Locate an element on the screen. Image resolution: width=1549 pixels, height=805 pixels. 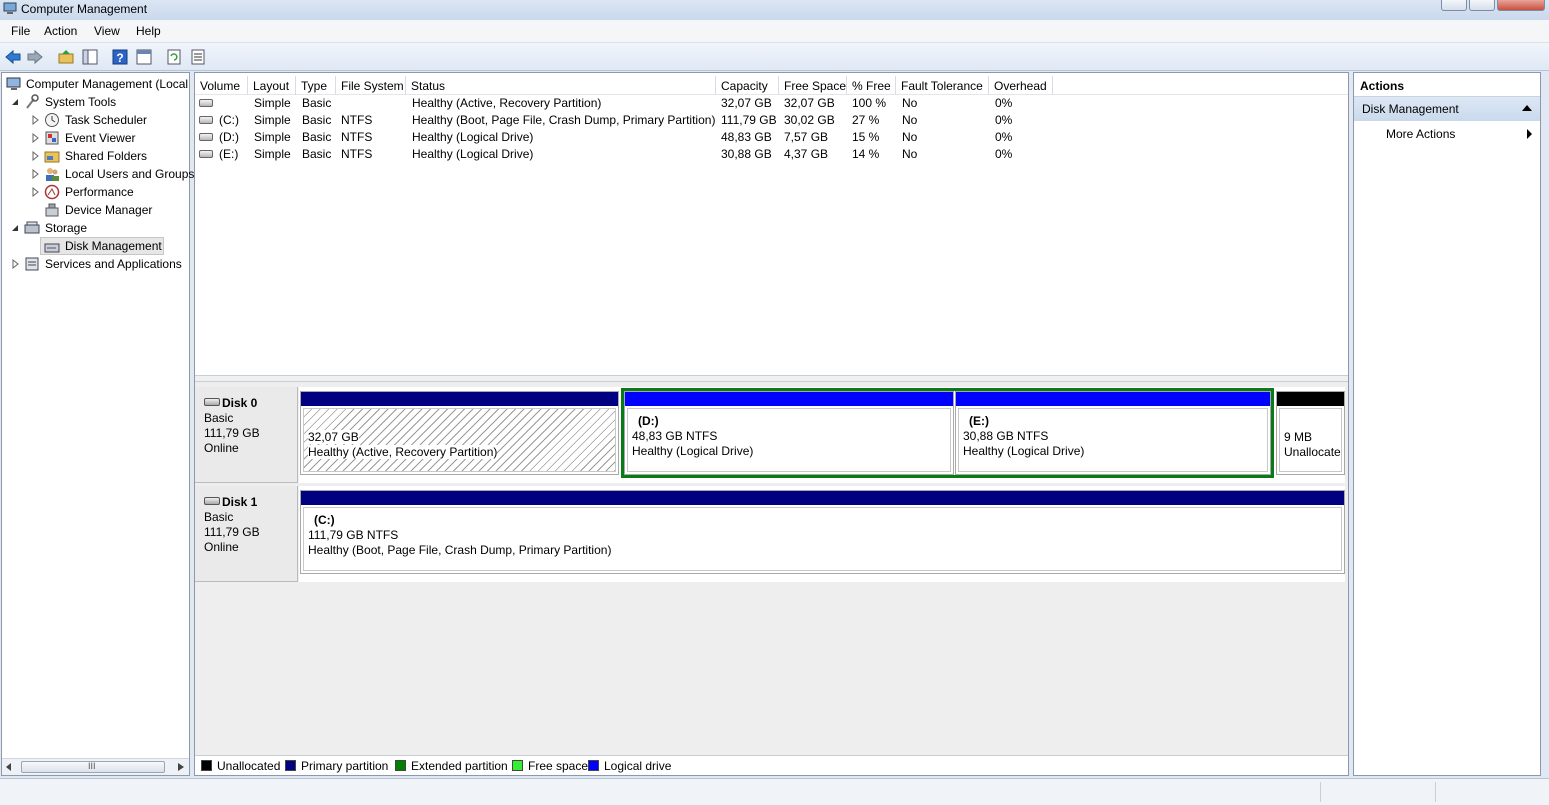
tree-item-computer-management: Computer Management (Local is located at coordinates (95, 84).